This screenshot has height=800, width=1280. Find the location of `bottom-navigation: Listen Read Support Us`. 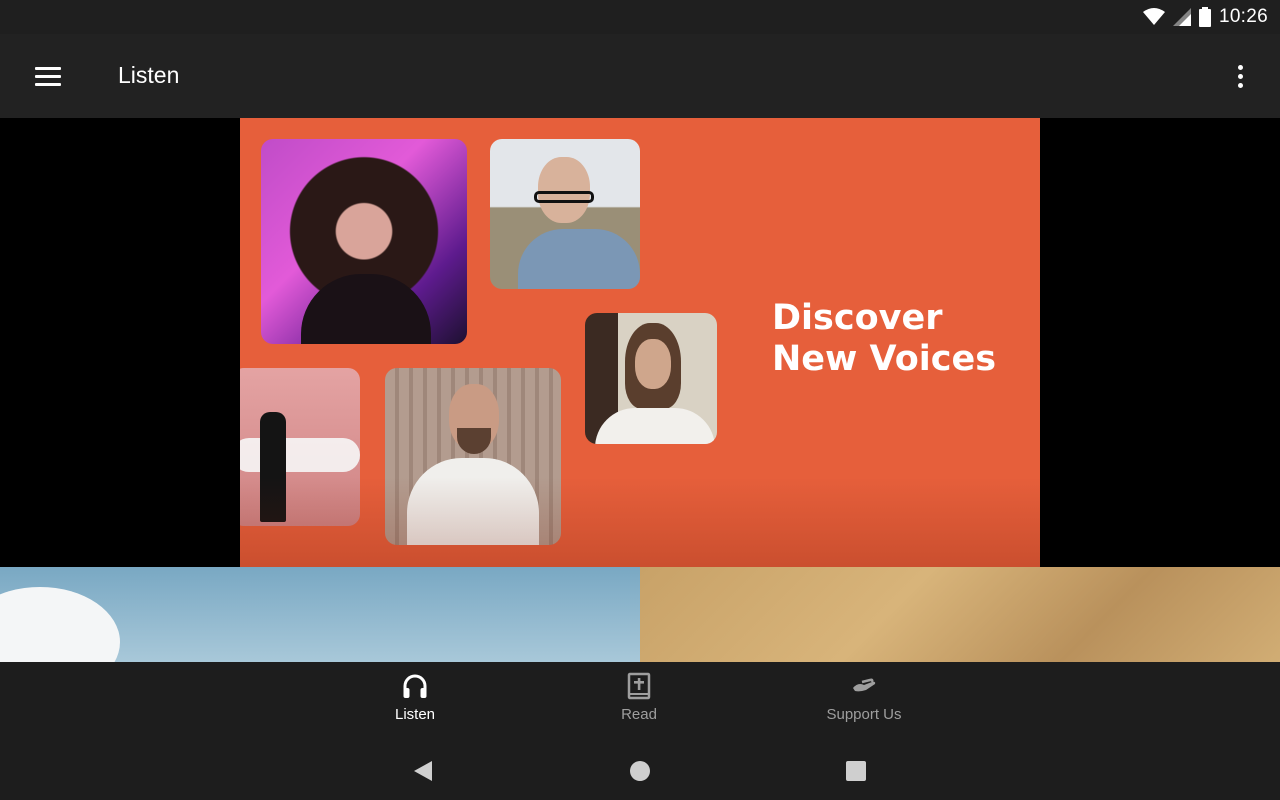

bottom-navigation: Listen Read Support Us is located at coordinates (640, 701).